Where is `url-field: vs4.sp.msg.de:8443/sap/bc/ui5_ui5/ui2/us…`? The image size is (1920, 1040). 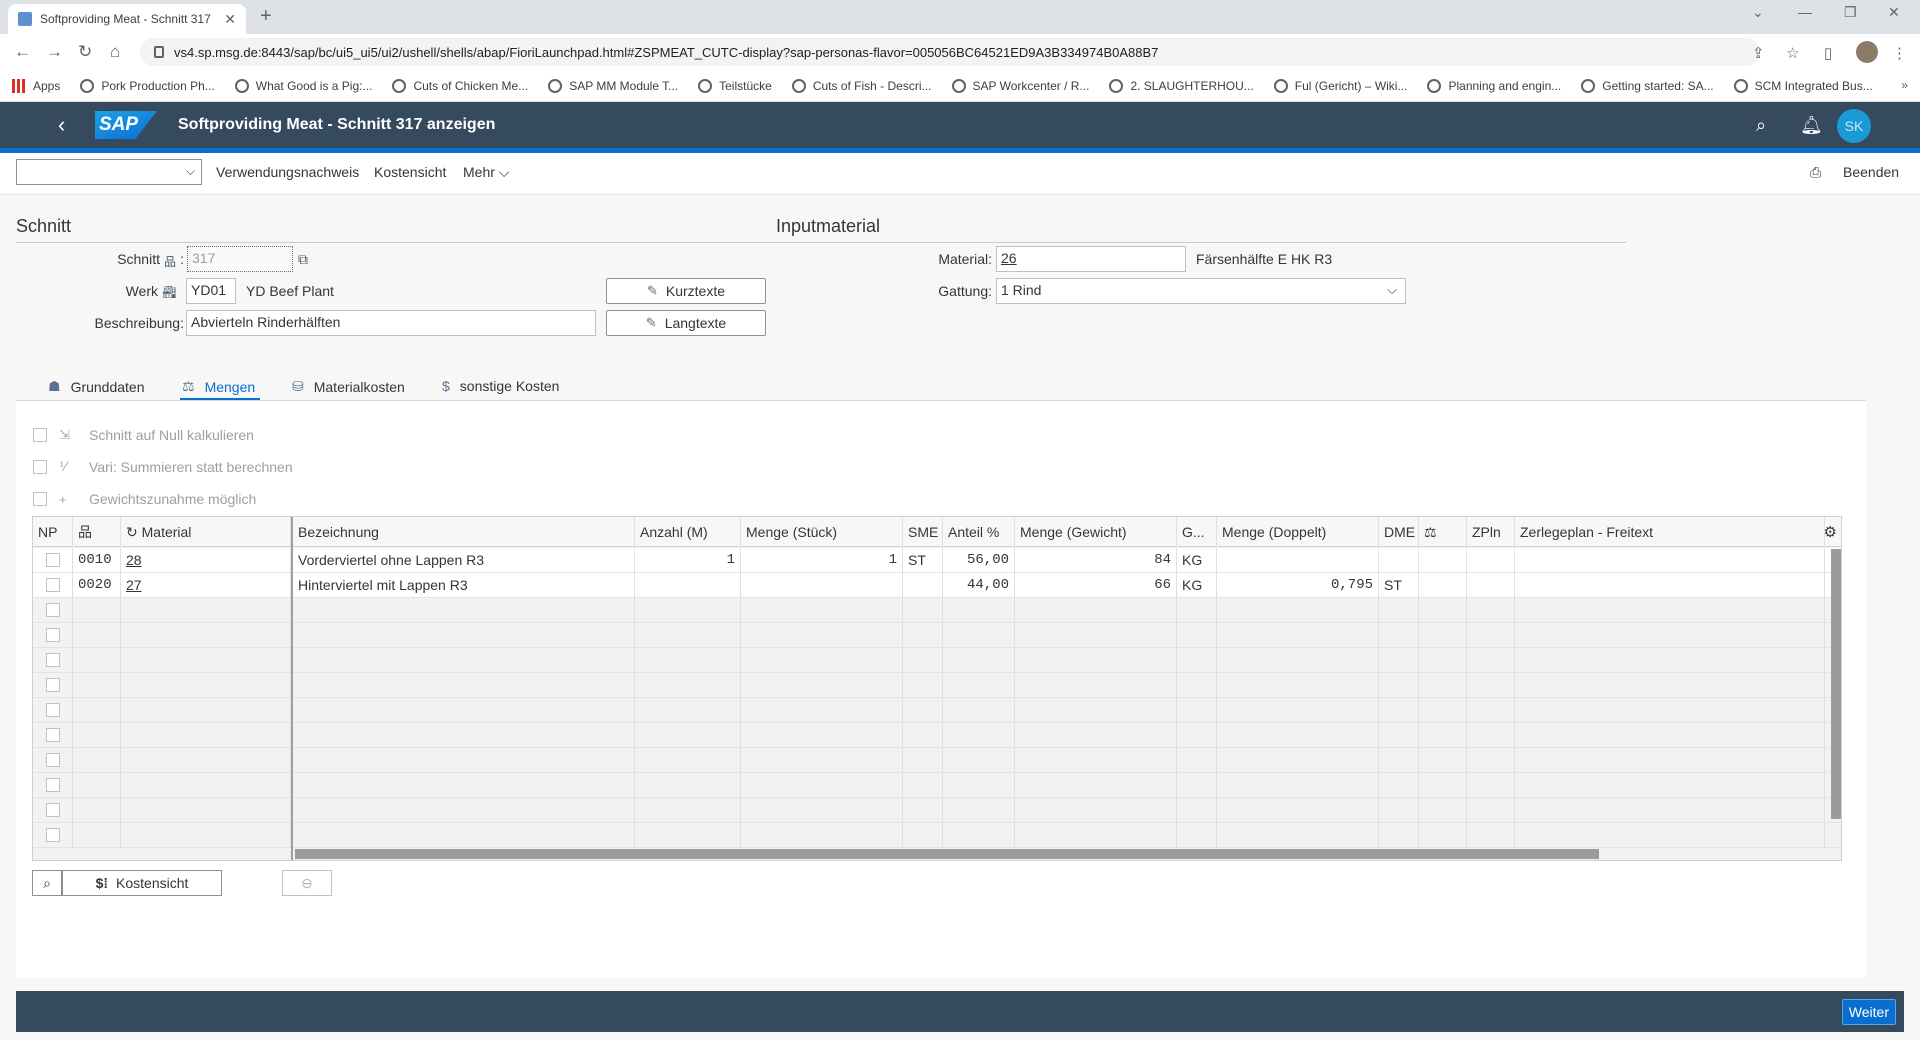
url-field: vs4.sp.msg.de:8443/sap/bc/ui5_ui5/ui2/us… is located at coordinates (950, 52).